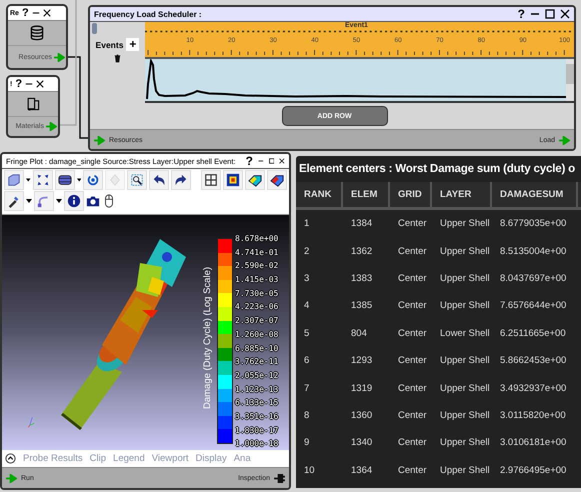 This screenshot has width=581, height=492. Describe the element at coordinates (362, 360) in the screenshot. I see `table-cell-text: 1293` at that location.